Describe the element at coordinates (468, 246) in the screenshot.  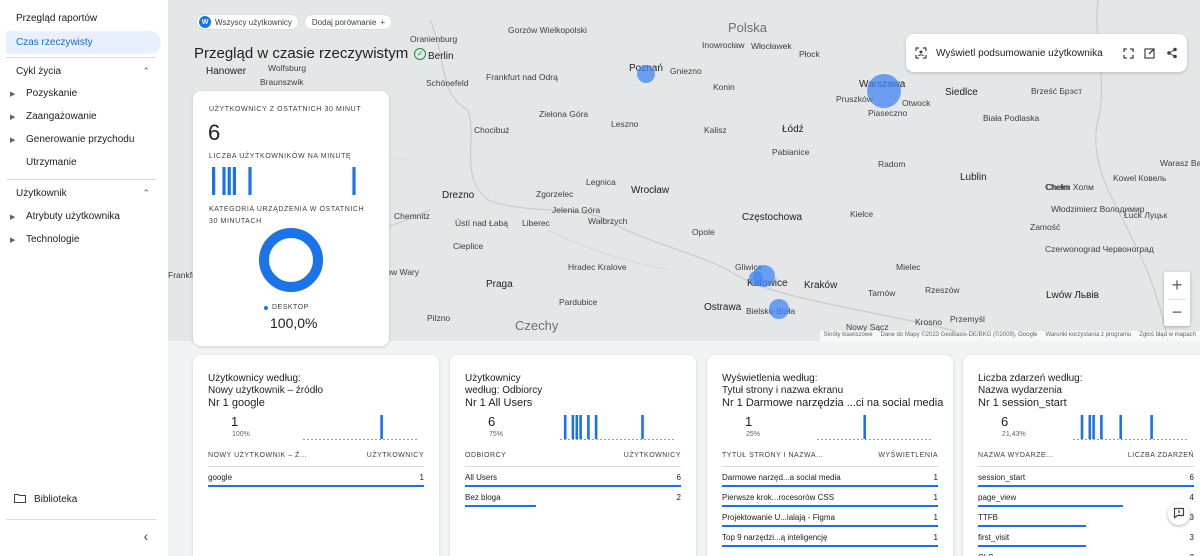
I see `map-city-label: Cieplice` at that location.